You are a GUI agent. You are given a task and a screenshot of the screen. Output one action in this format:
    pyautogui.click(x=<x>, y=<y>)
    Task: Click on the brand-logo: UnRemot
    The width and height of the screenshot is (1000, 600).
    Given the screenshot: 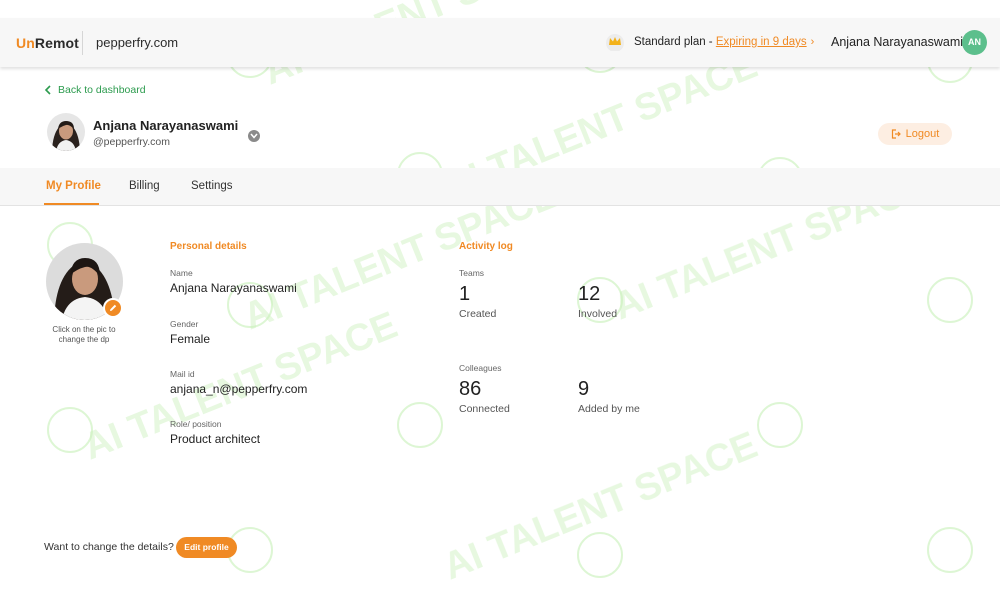 What is the action you would take?
    pyautogui.click(x=47, y=43)
    